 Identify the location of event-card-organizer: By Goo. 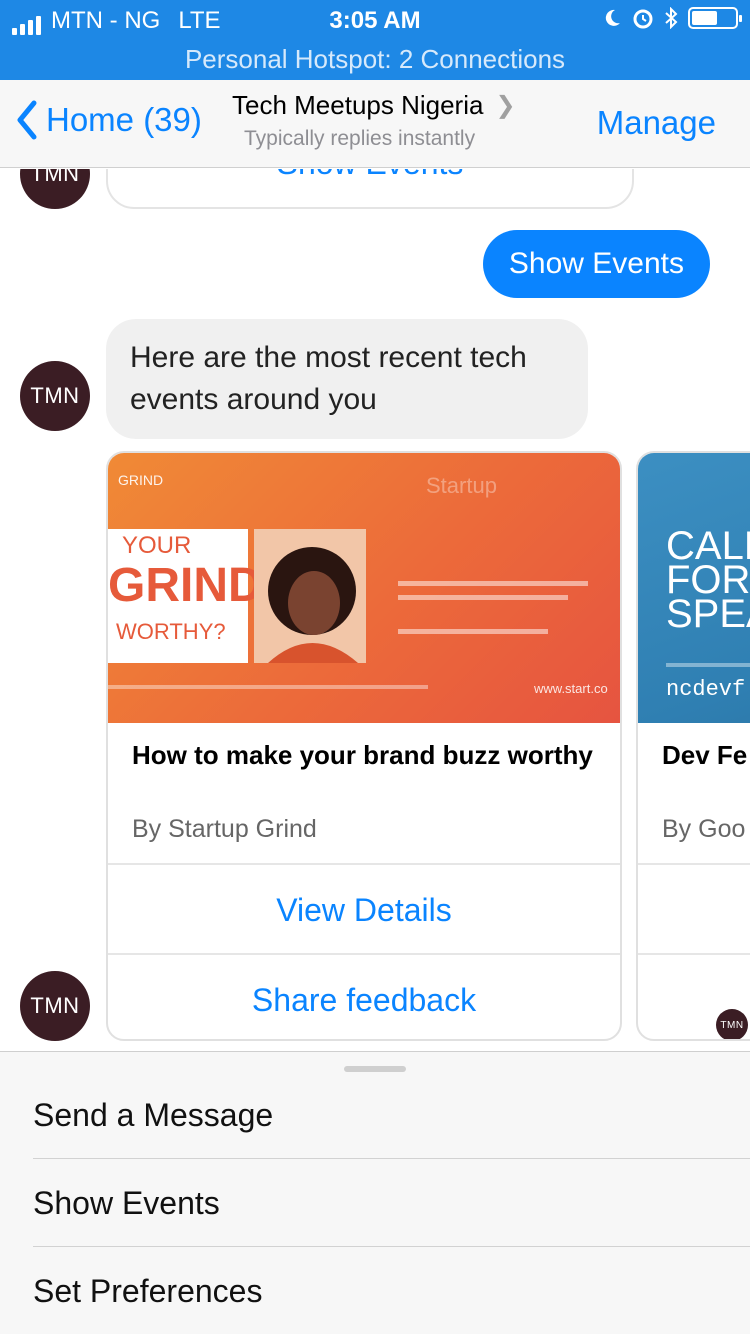
(704, 829).